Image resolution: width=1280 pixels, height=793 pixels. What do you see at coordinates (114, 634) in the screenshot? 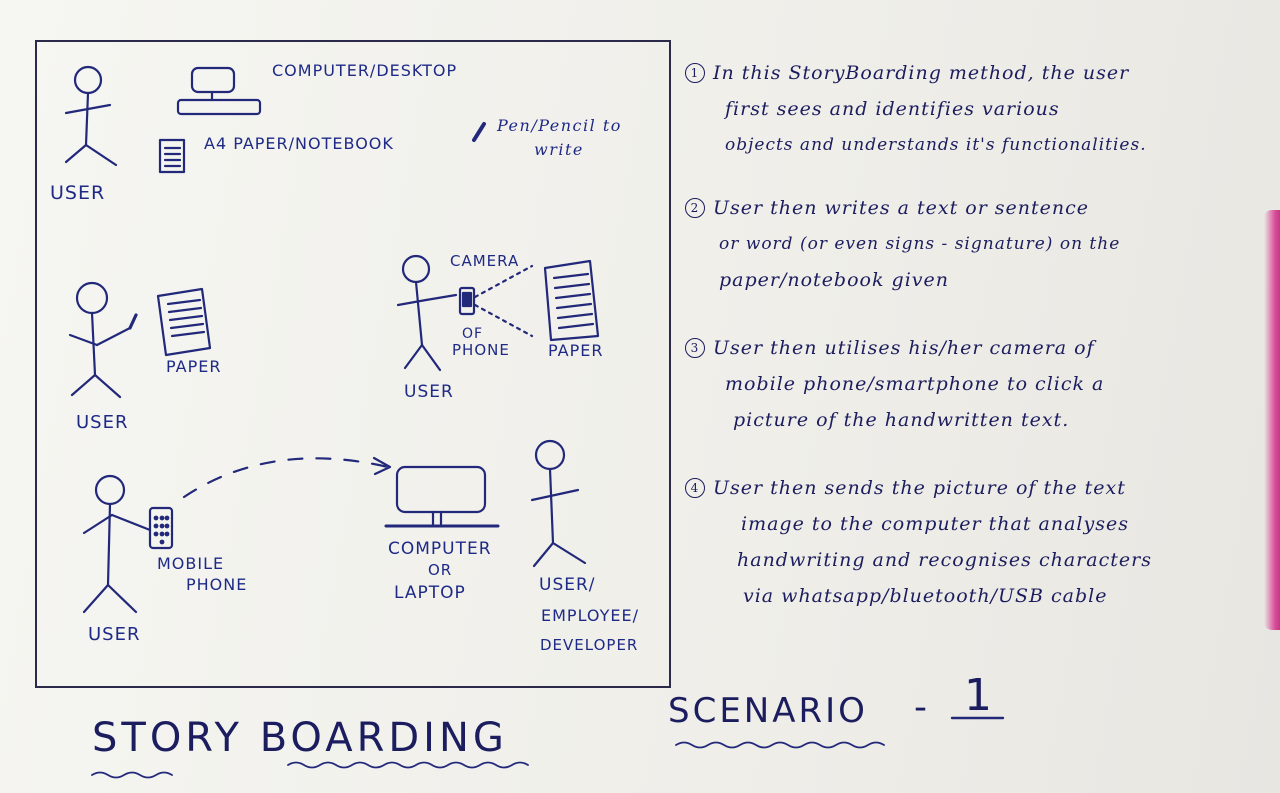
I see `label-user-bottom: USER` at bounding box center [114, 634].